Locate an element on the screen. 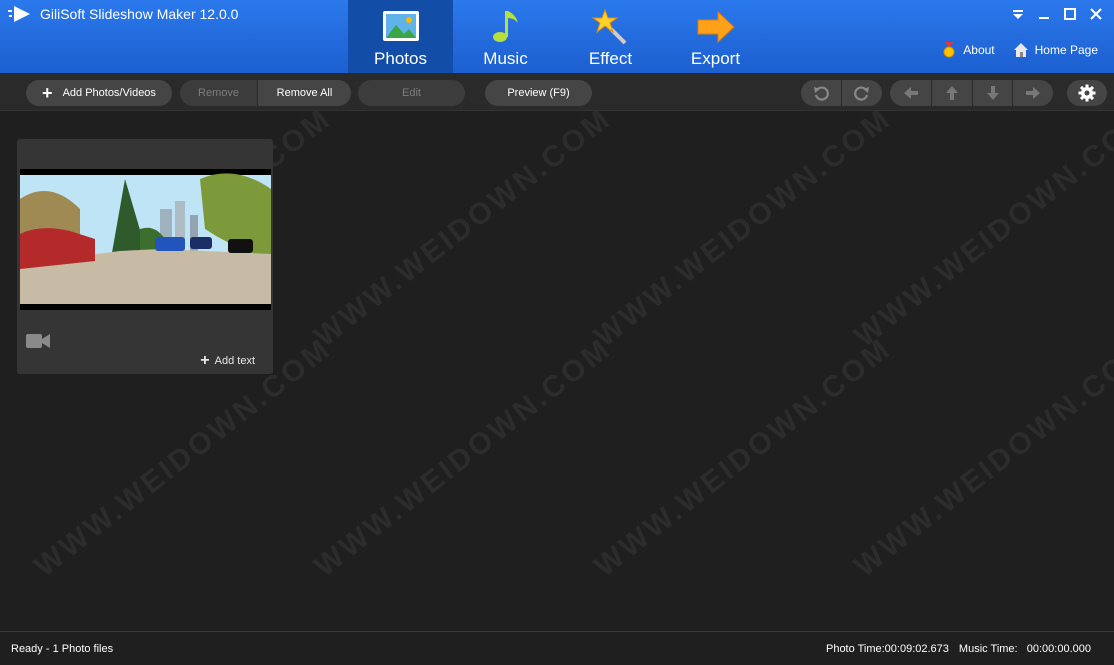 The image size is (1114, 665). remove-all-button: Remove All is located at coordinates (304, 93).